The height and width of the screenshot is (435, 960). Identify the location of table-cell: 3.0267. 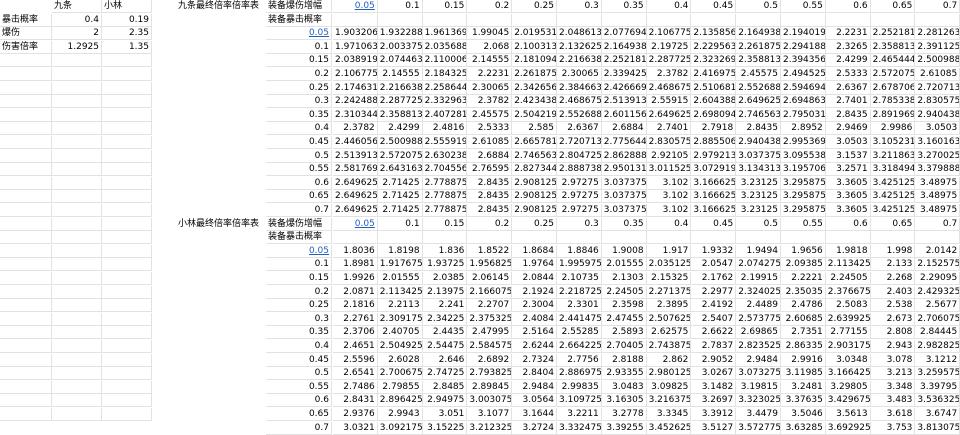
(714, 374).